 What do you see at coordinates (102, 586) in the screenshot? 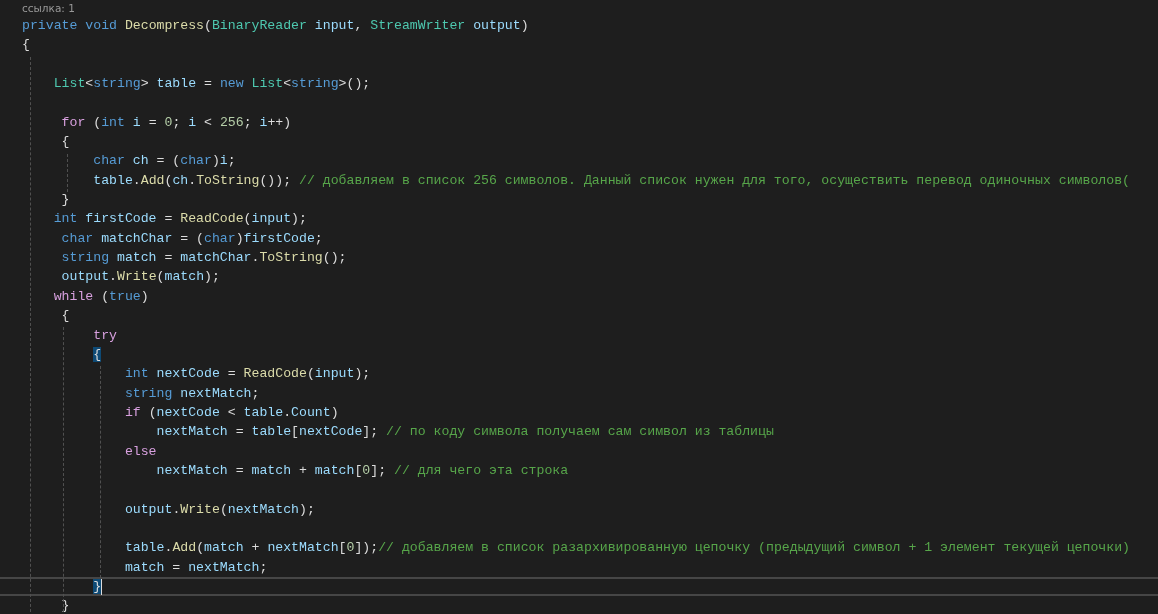
I see `text-cursor` at bounding box center [102, 586].